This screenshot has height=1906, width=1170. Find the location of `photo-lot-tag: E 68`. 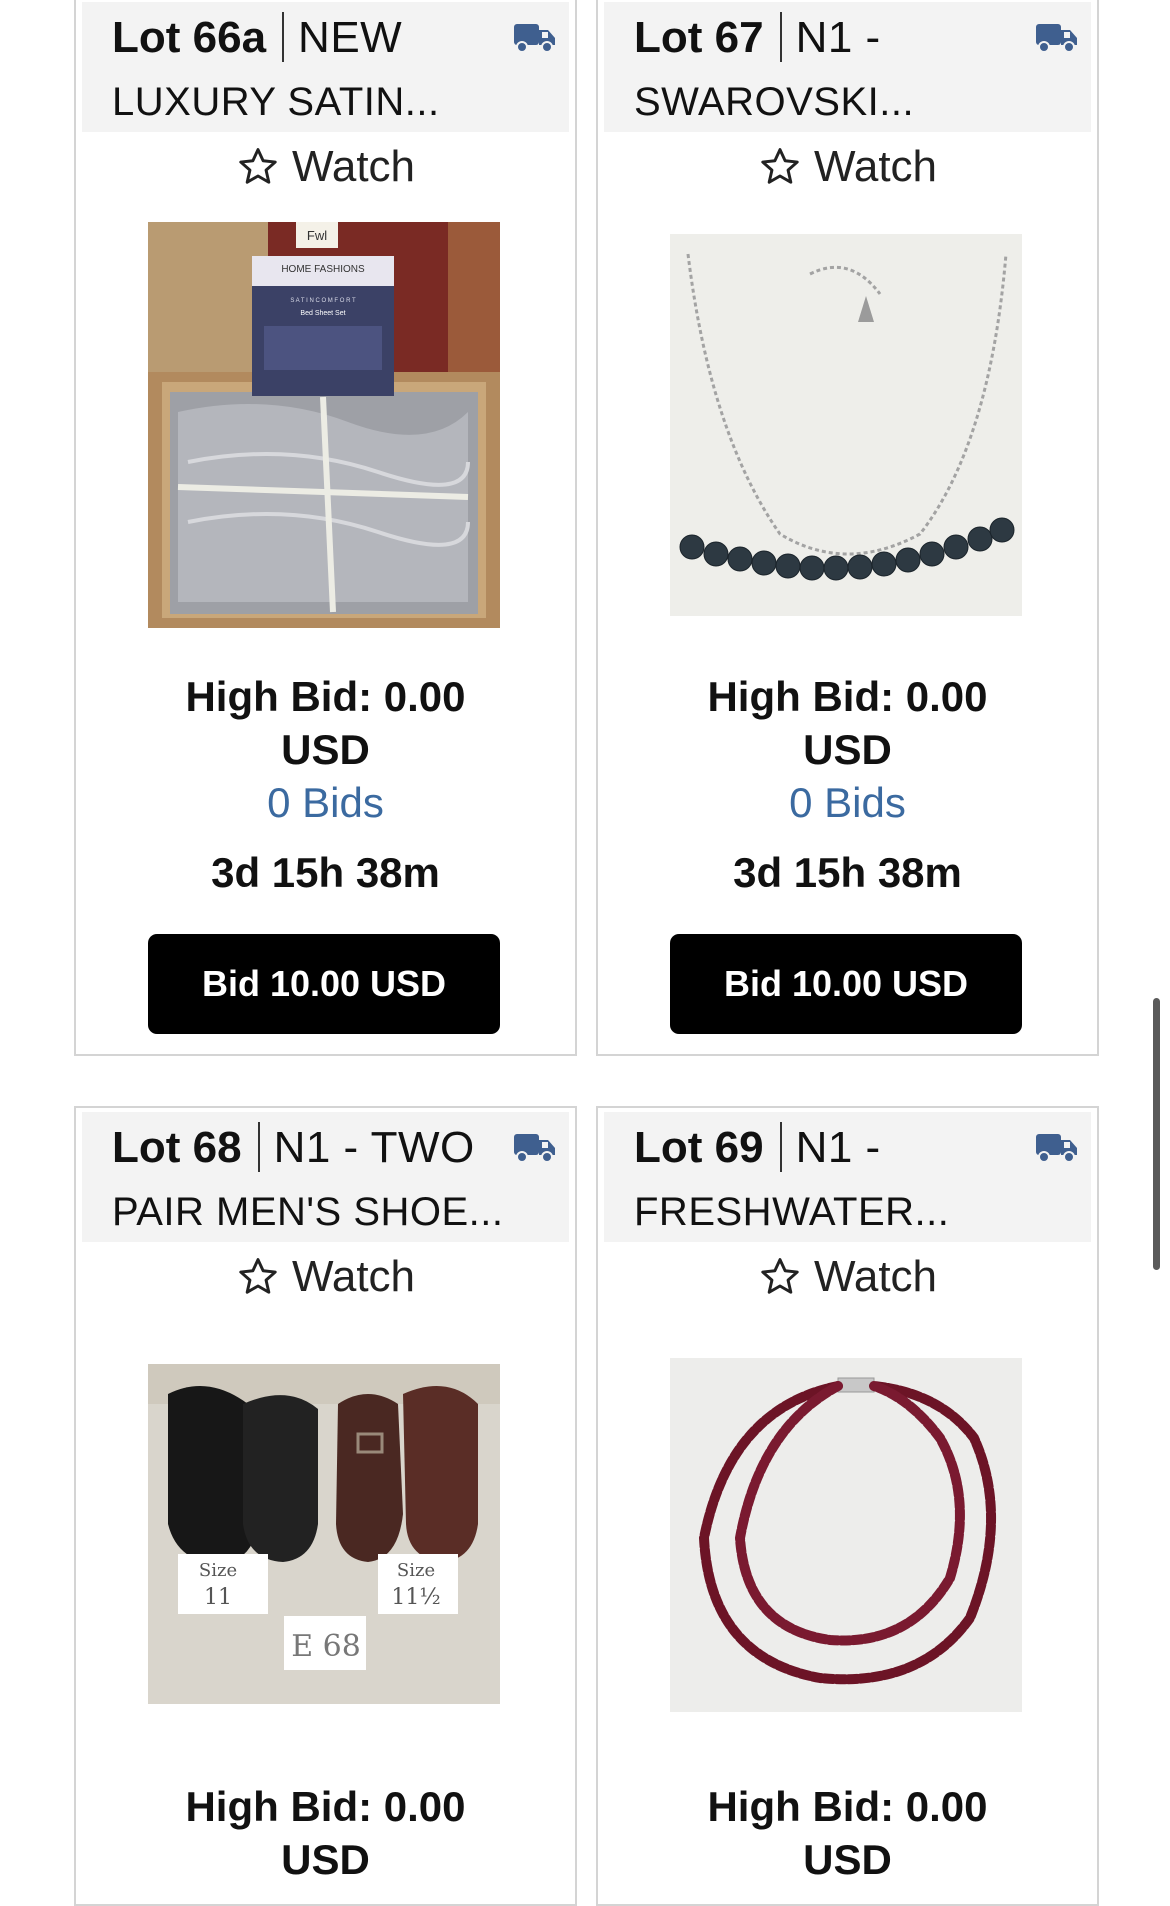

photo-lot-tag: E 68 is located at coordinates (326, 1646).